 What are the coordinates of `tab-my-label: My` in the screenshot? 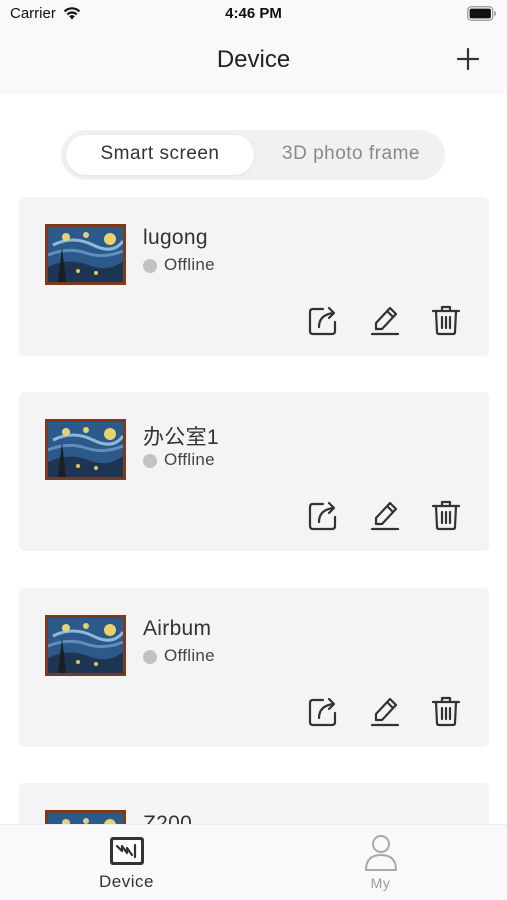 It's located at (380, 883).